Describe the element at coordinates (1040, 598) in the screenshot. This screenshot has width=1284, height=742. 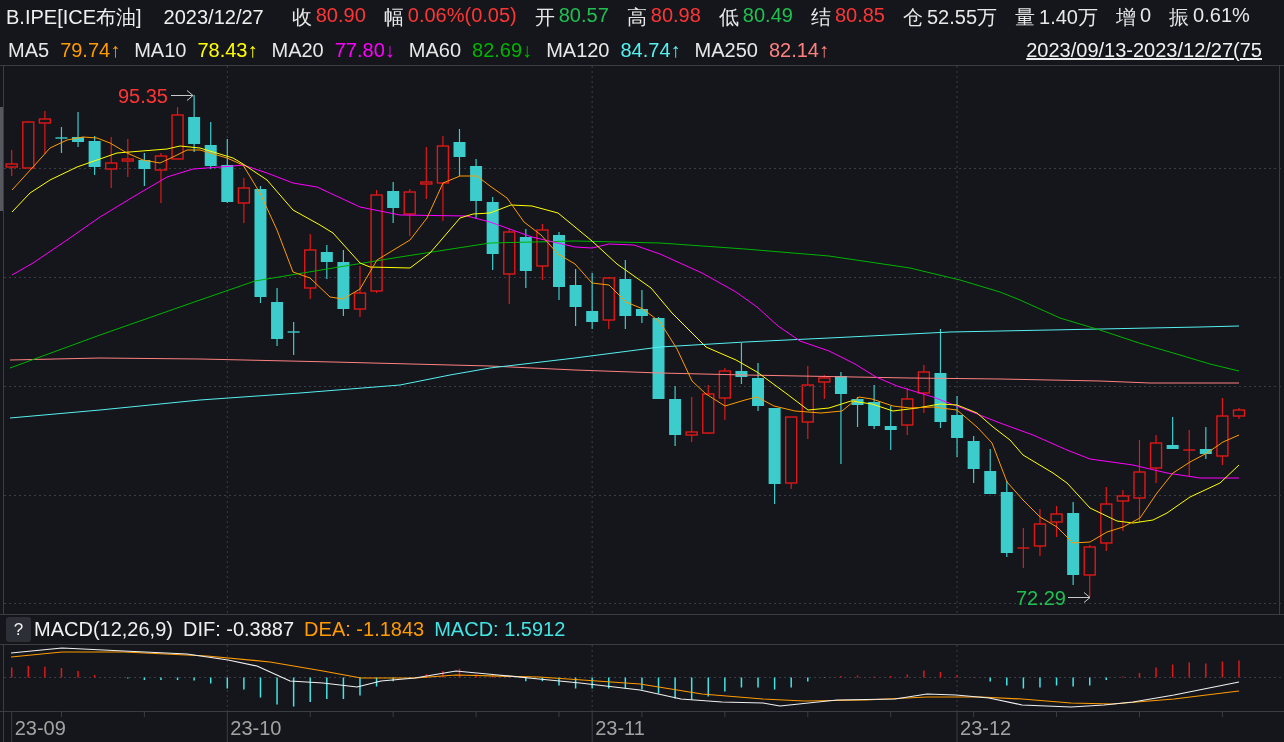
I see `low-price-label: 72.29` at that location.